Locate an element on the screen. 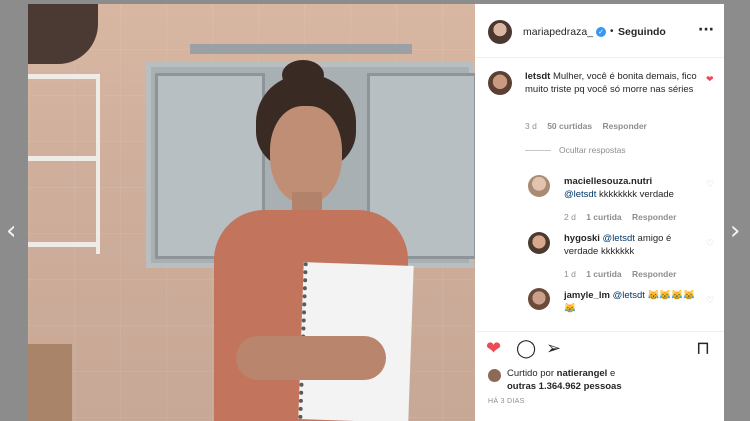 This screenshot has width=750, height=421. reply-time: 1 d is located at coordinates (570, 274).